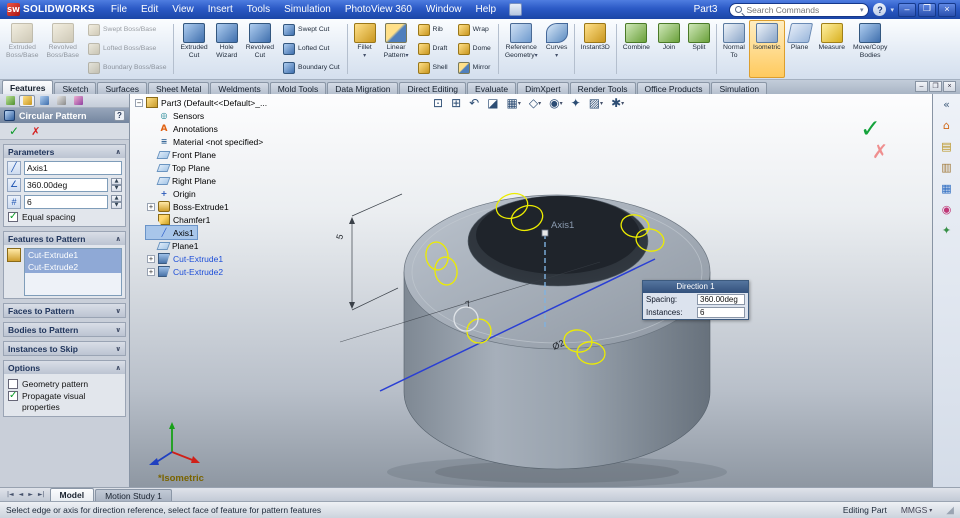  What do you see at coordinates (13, 384) in the screenshot?
I see `geometry-pattern-checkbox` at bounding box center [13, 384].